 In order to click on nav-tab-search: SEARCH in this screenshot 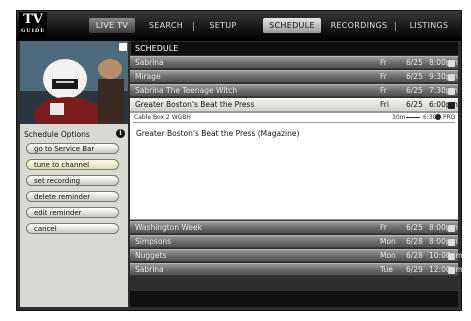, I will do `click(166, 25)`.